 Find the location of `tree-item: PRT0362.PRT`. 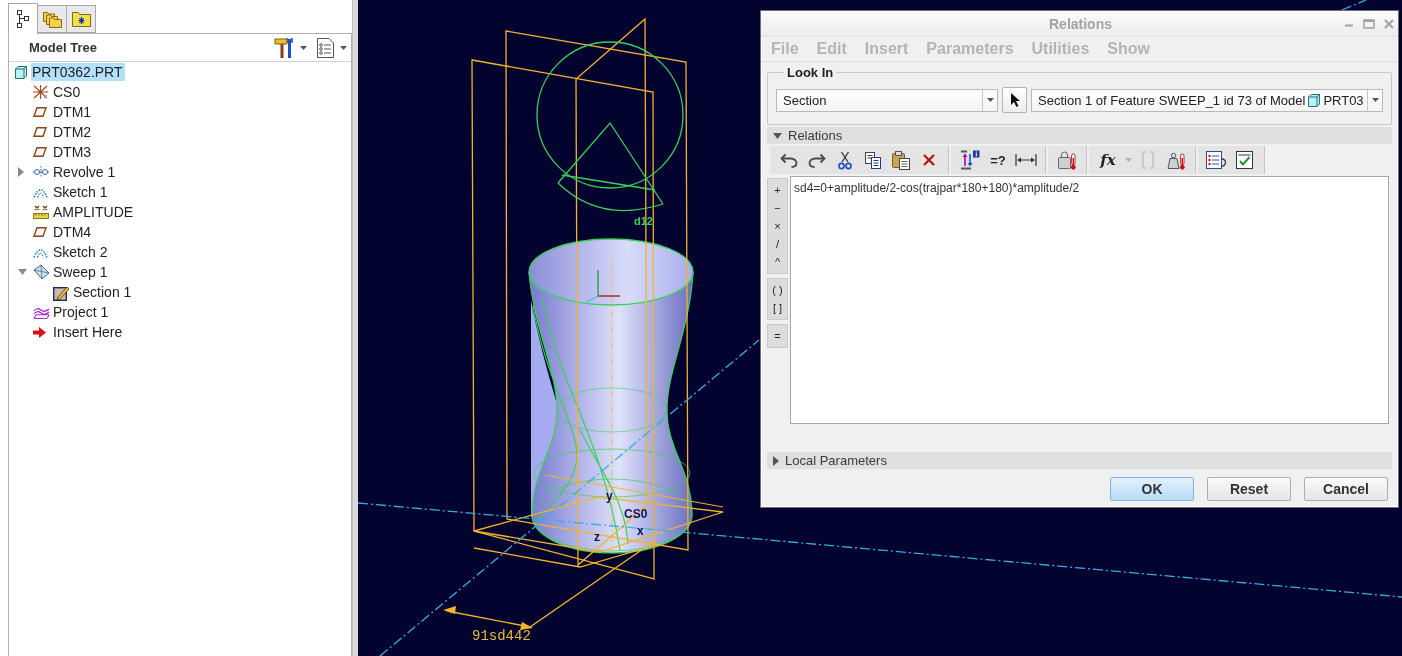

tree-item: PRT0362.PRT is located at coordinates (78, 72).